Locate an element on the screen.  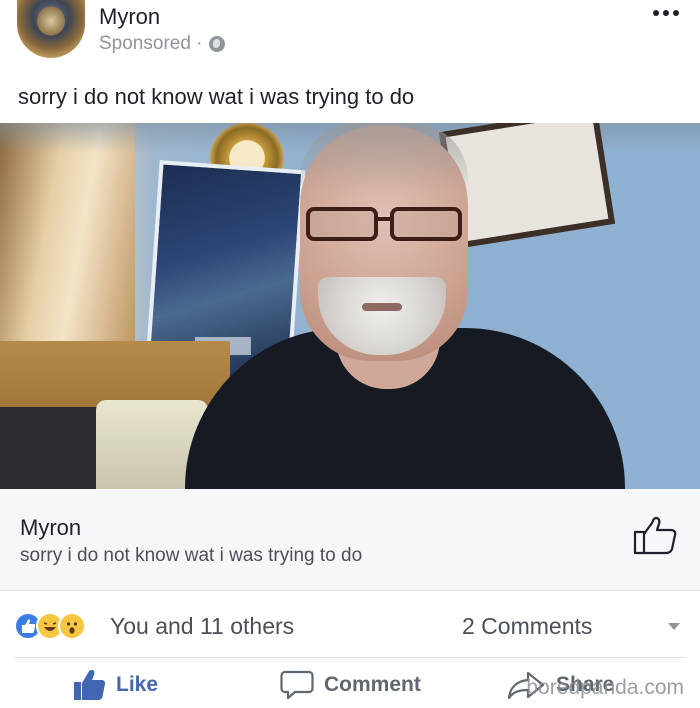
like-button: Like is located at coordinates (115, 685).